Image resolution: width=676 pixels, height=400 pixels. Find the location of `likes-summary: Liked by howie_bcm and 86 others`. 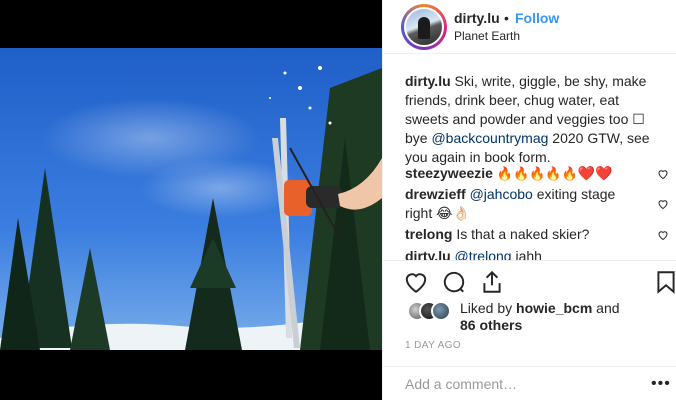

likes-summary: Liked by howie_bcm and 86 others is located at coordinates (529, 316).